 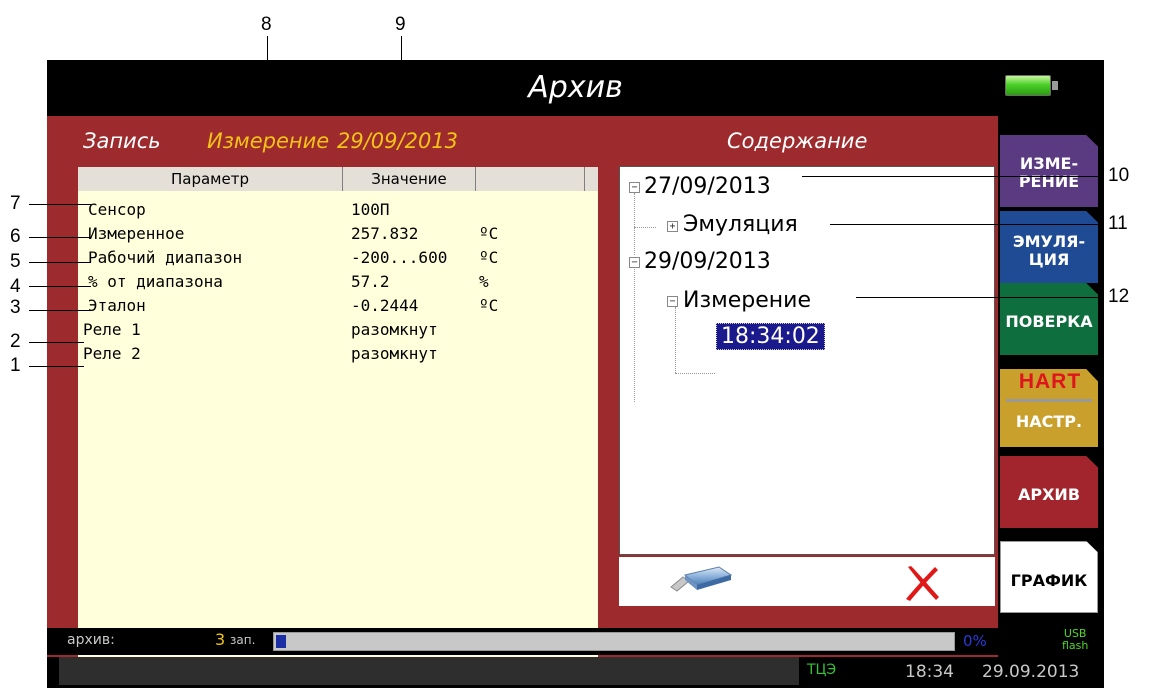 I want to click on tab-label: АРХИВ, so click(x=1049, y=494).